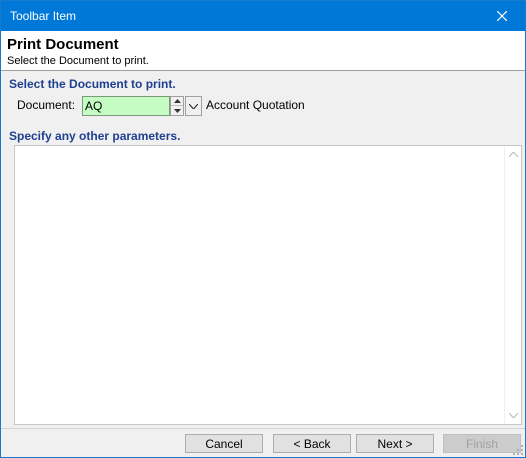 This screenshot has width=526, height=458. Describe the element at coordinates (46, 105) in the screenshot. I see `document-field-label: Document:` at that location.